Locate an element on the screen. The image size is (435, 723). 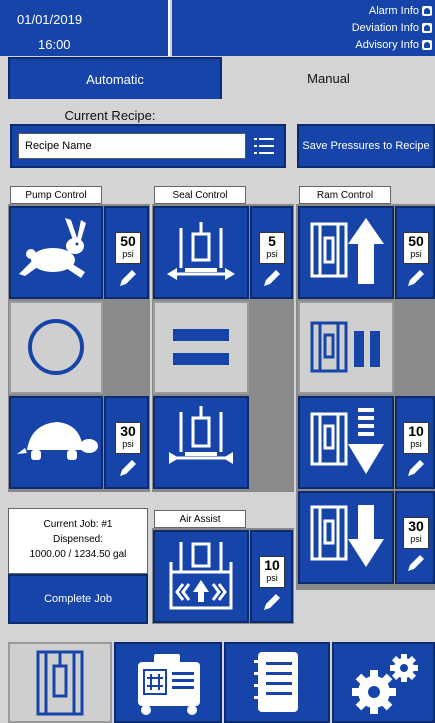
ram-up-icon is located at coordinates (347, 251).